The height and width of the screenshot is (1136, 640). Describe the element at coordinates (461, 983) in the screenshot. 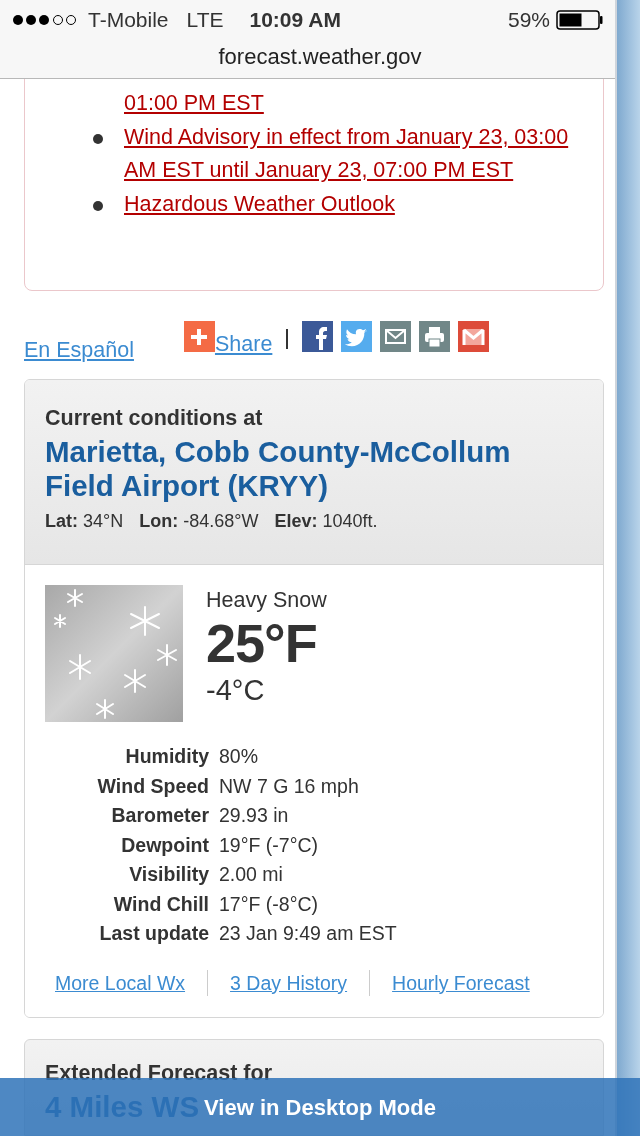

I see `conditions-link: Hourly Forecast` at that location.